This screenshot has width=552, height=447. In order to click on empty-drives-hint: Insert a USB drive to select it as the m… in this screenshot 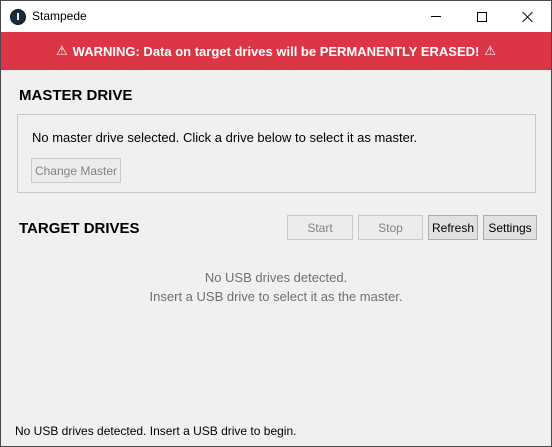, I will do `click(276, 296)`.